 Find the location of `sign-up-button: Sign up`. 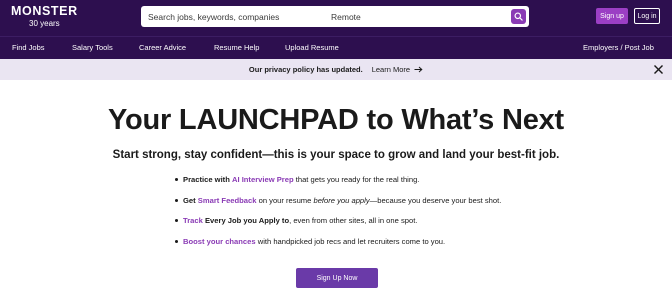

sign-up-button: Sign up is located at coordinates (612, 16).